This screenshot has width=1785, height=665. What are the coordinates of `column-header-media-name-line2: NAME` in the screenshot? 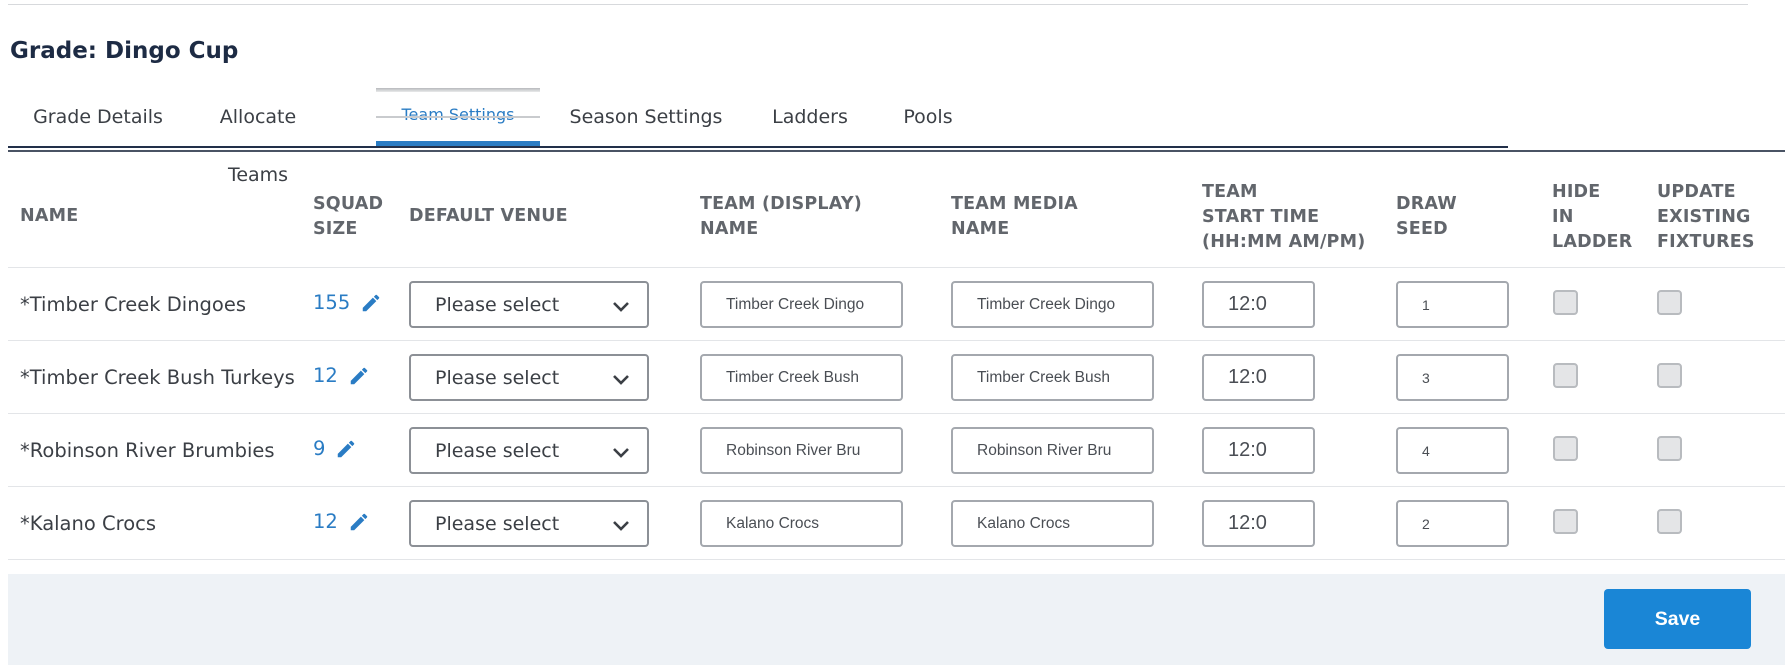 It's located at (980, 229).